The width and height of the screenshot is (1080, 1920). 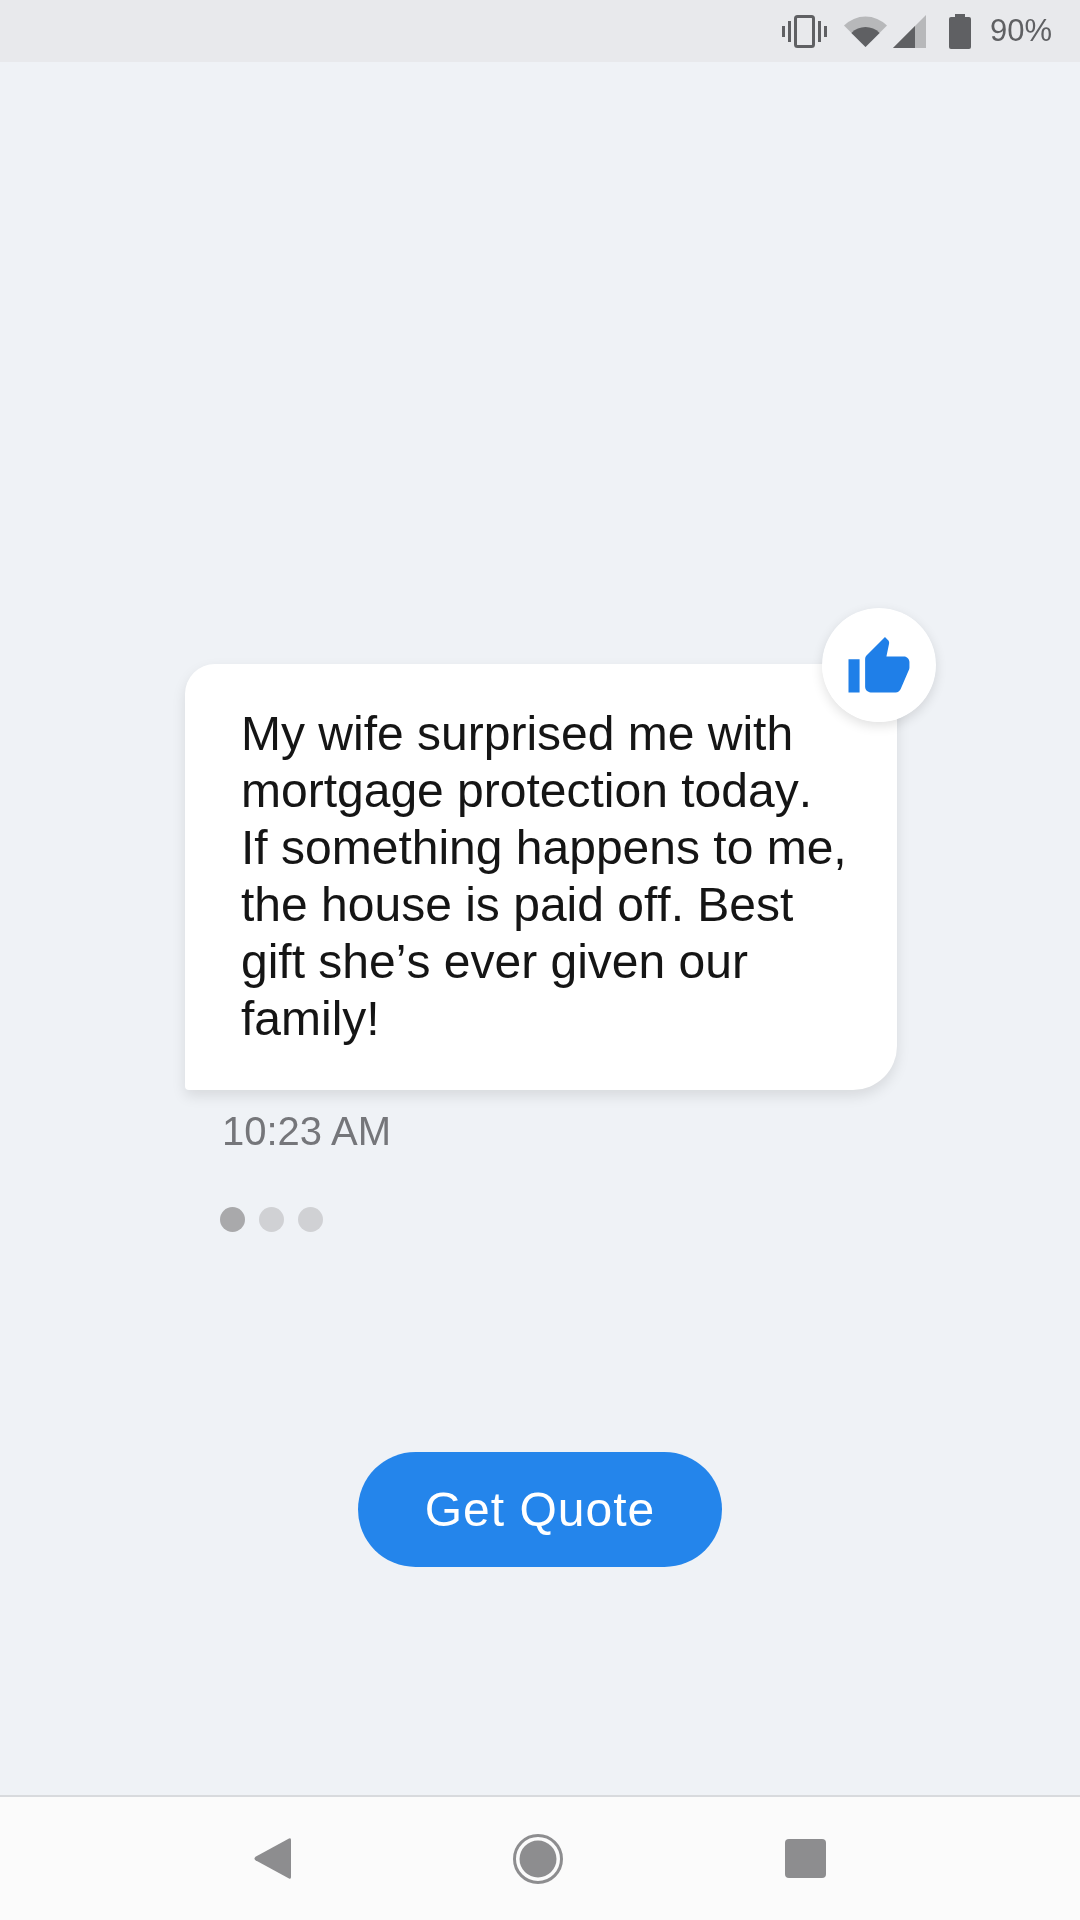 I want to click on wifi-icon, so click(x=865, y=31).